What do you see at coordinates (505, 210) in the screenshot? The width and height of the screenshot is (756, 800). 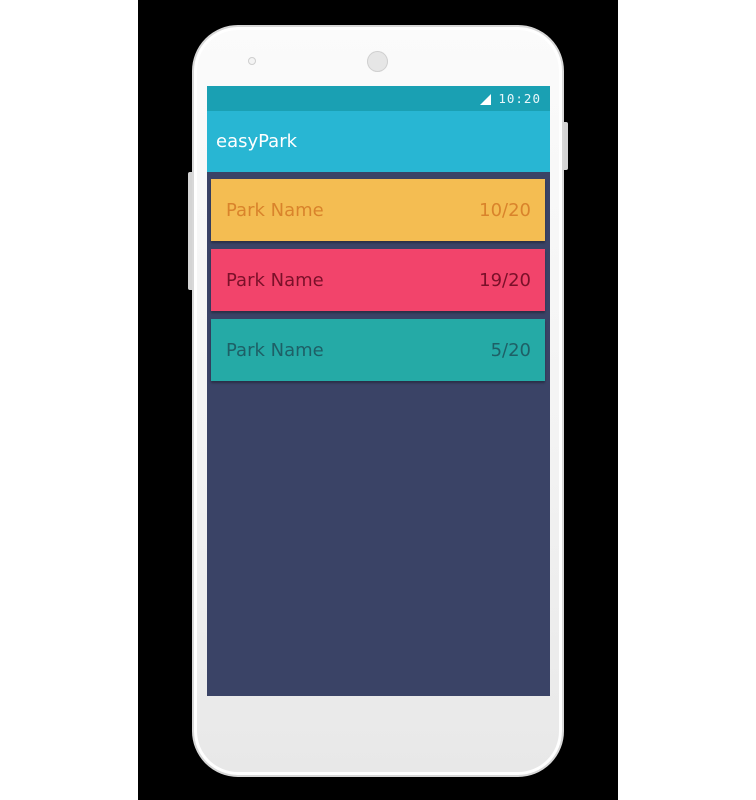 I see `park-occupancy: 10/20` at bounding box center [505, 210].